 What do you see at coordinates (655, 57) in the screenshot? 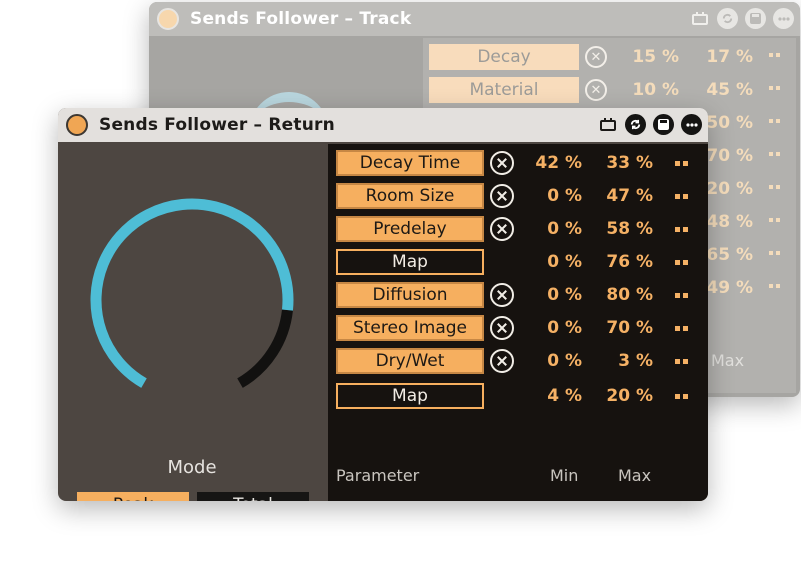
I see `track-min-value: 15 %` at bounding box center [655, 57].